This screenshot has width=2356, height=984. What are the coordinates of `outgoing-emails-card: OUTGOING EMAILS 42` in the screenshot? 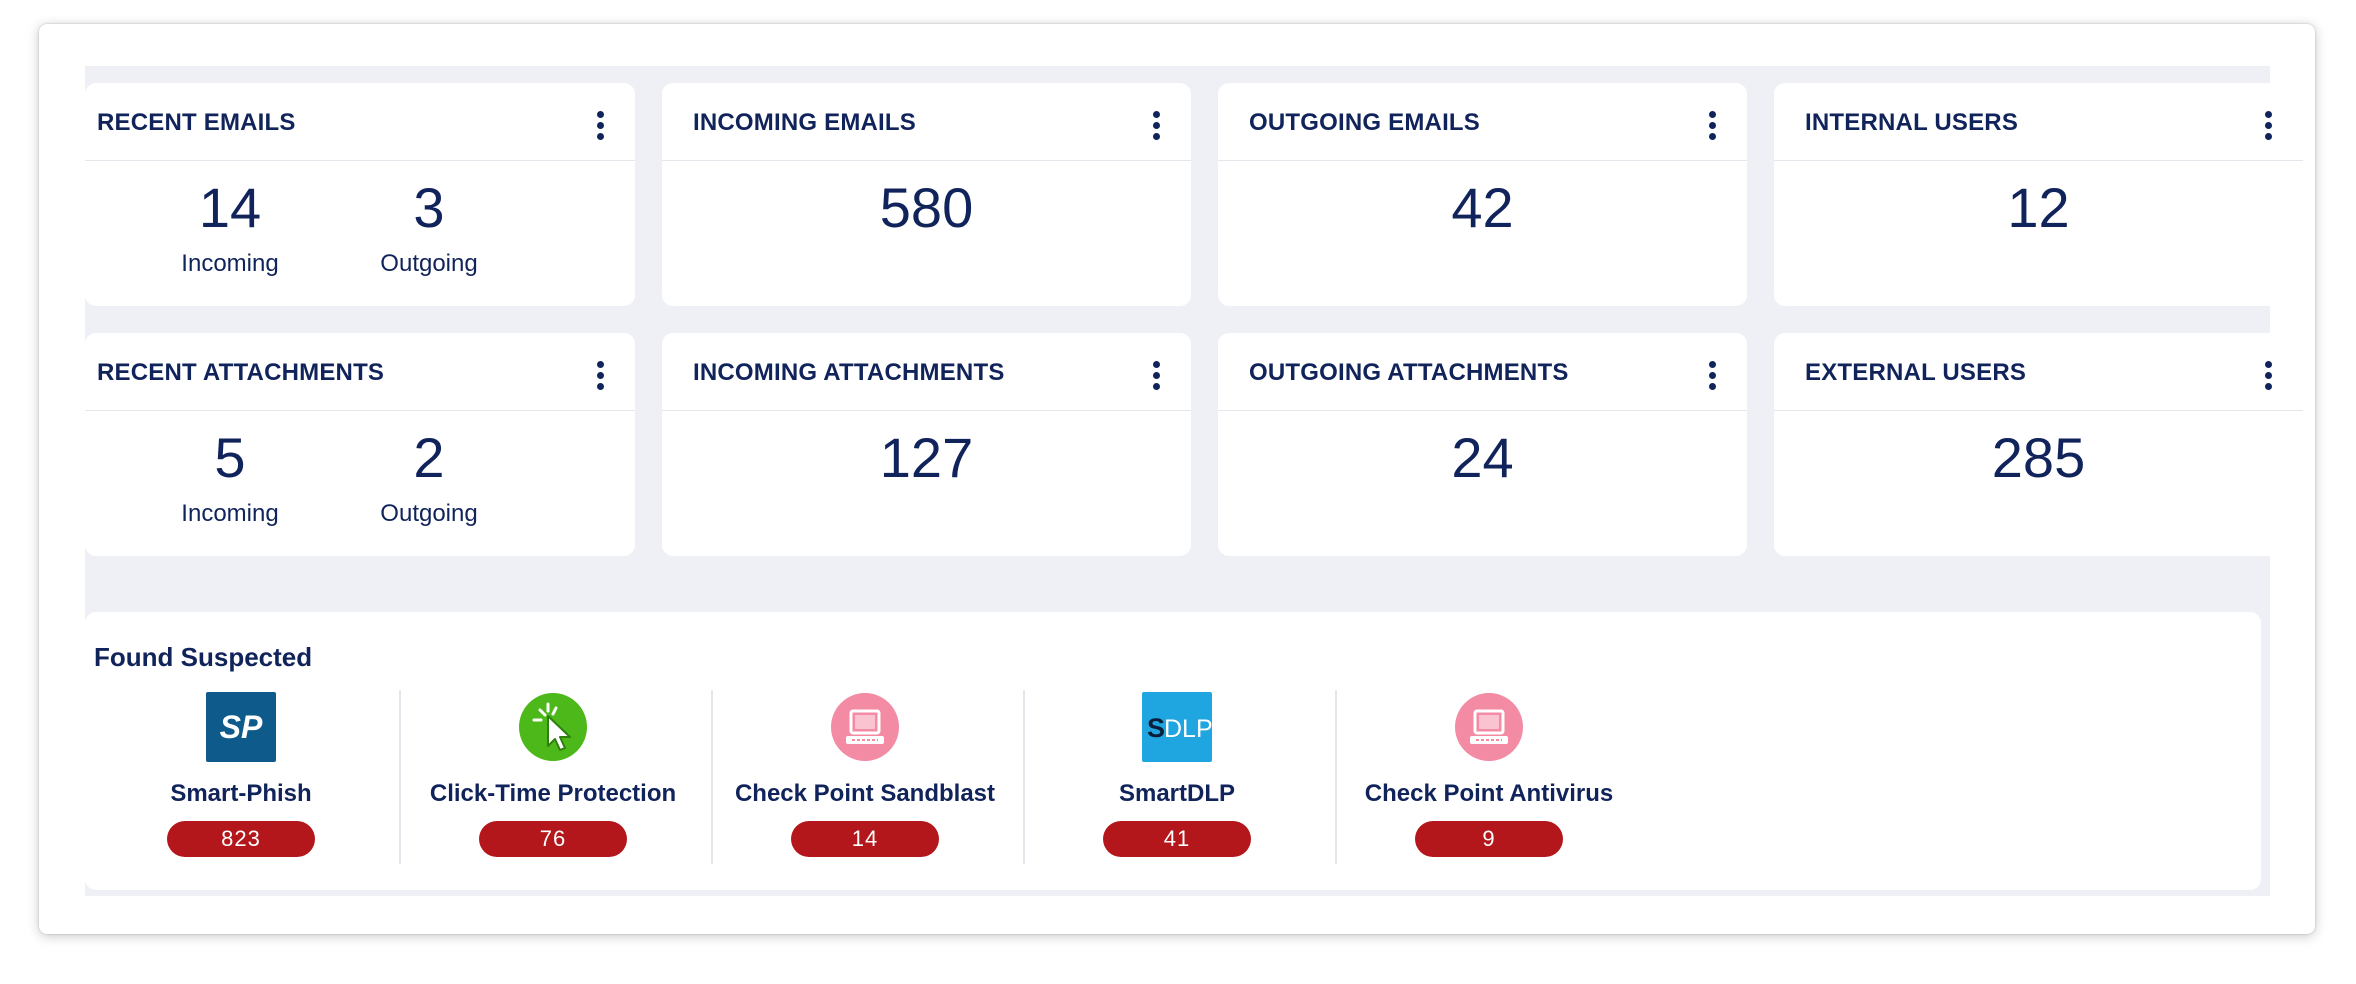 It's located at (1482, 194).